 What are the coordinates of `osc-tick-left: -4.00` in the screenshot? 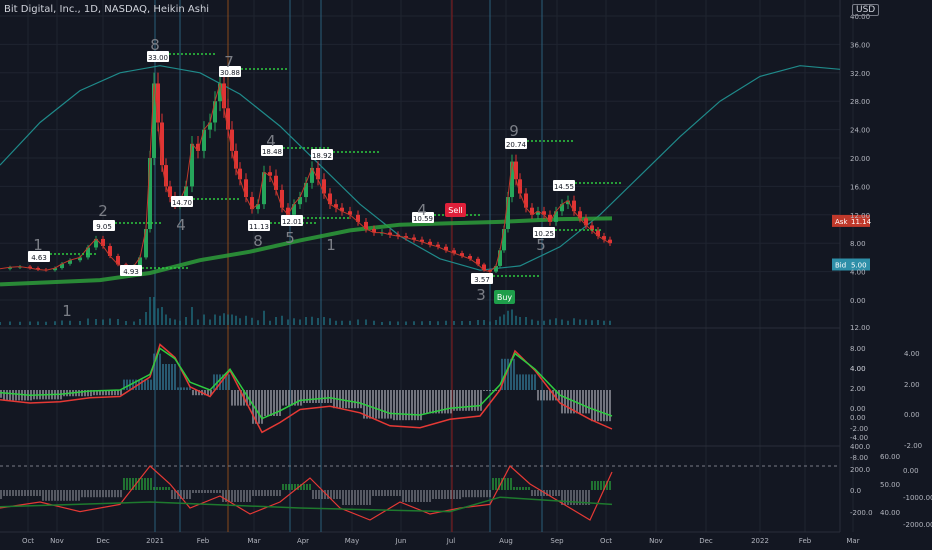 It's located at (859, 438).